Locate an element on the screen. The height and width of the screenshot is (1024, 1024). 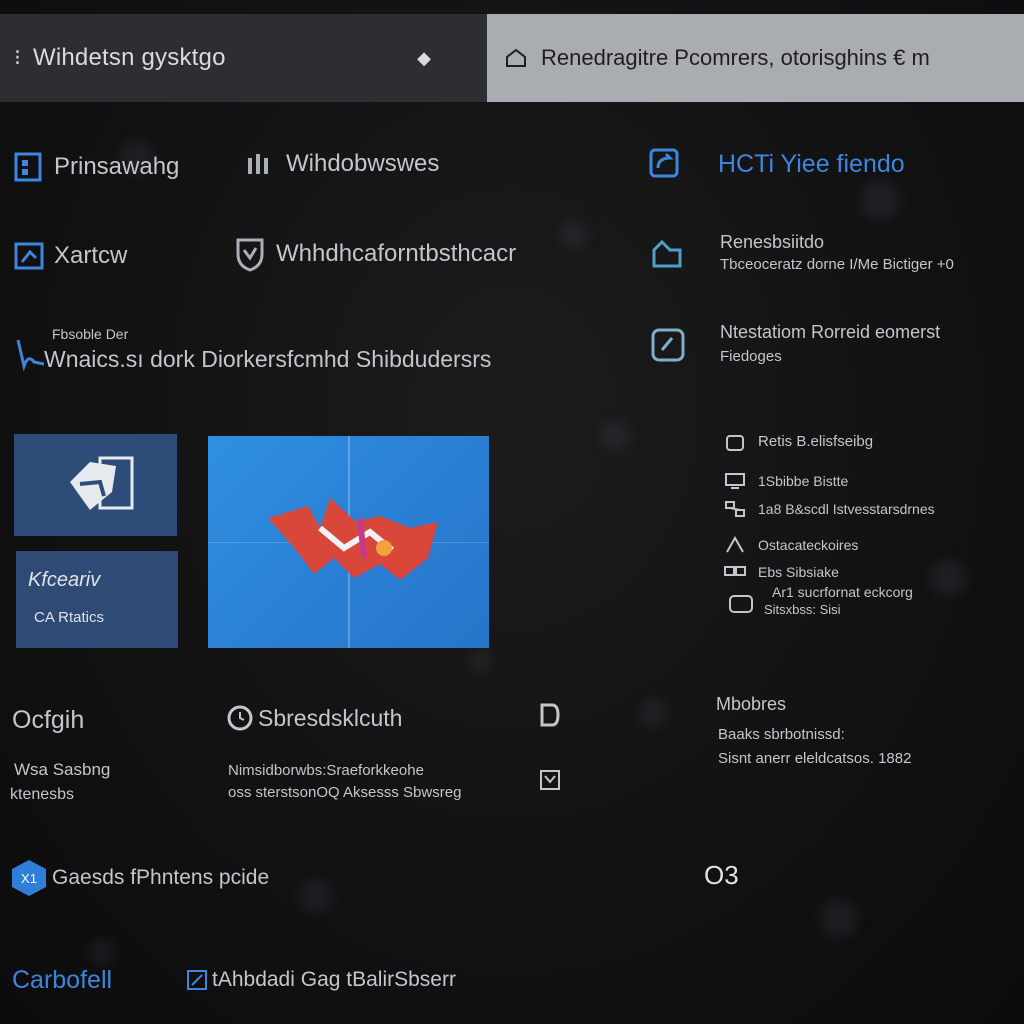
edit-box-icon is located at coordinates (197, 980).